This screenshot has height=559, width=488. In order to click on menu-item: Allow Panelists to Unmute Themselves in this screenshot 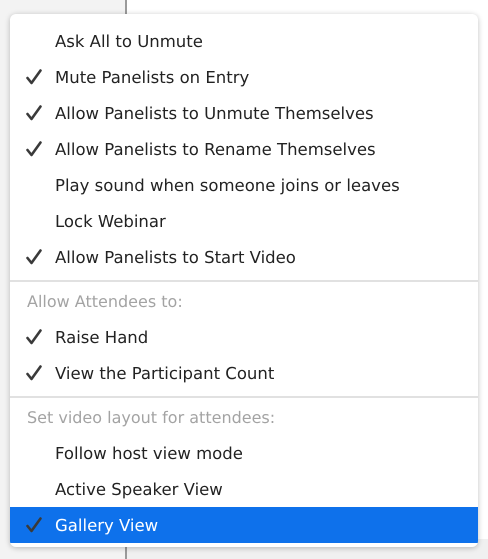, I will do `click(244, 113)`.